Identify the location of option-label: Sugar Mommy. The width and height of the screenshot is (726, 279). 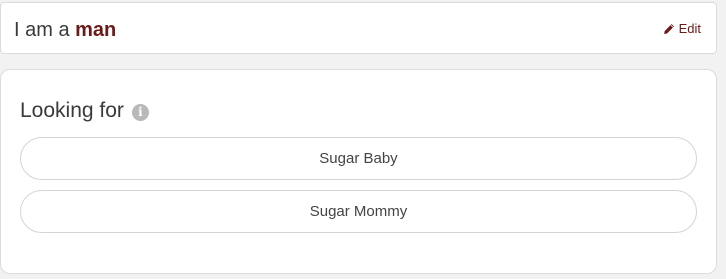
(358, 211).